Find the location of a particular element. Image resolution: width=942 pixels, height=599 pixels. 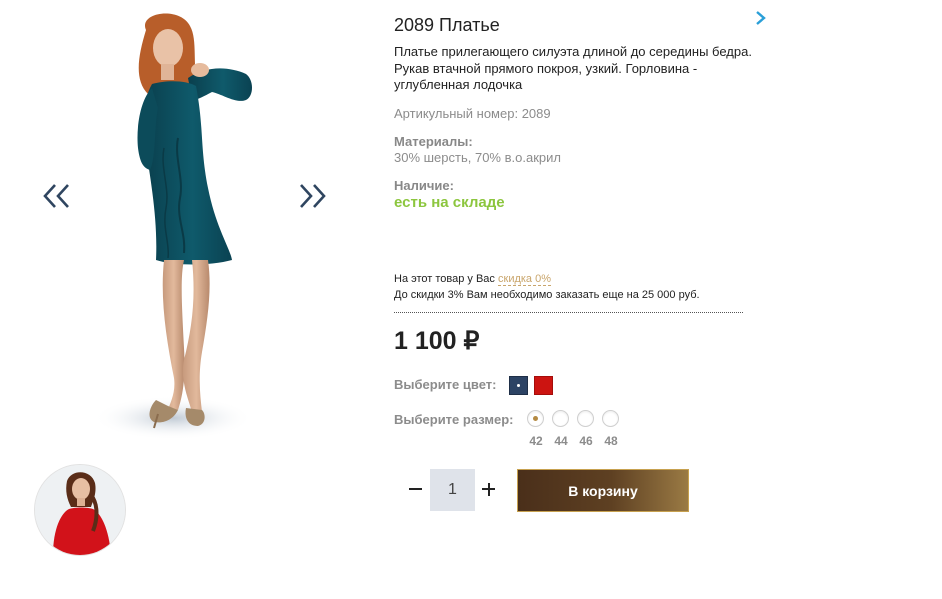

size-label: Выберите размер: is located at coordinates (454, 419).